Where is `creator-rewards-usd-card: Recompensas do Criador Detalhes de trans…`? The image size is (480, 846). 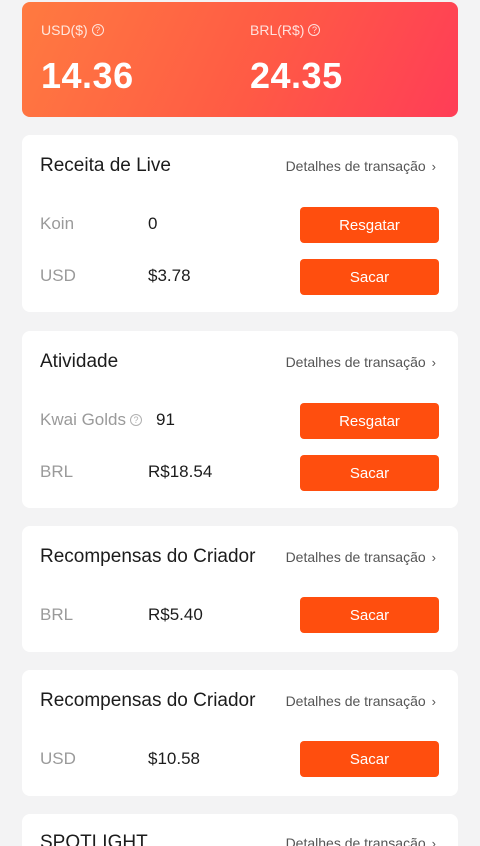
creator-rewards-usd-card: Recompensas do Criador Detalhes de trans… is located at coordinates (240, 733).